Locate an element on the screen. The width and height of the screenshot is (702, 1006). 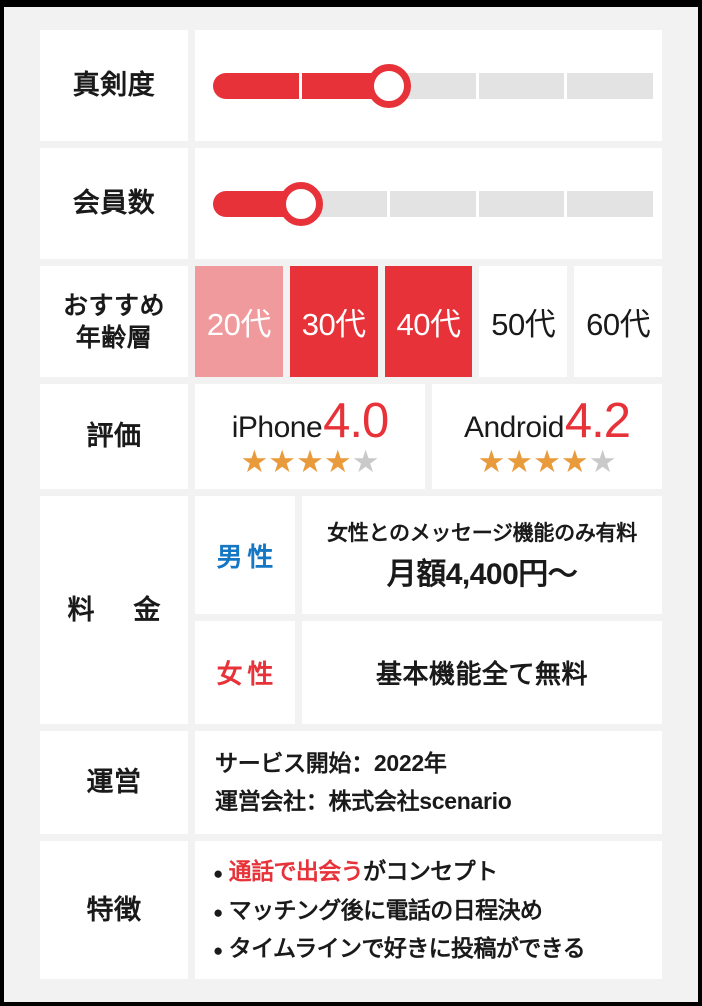
rating-score: 4.0 is located at coordinates (356, 420).